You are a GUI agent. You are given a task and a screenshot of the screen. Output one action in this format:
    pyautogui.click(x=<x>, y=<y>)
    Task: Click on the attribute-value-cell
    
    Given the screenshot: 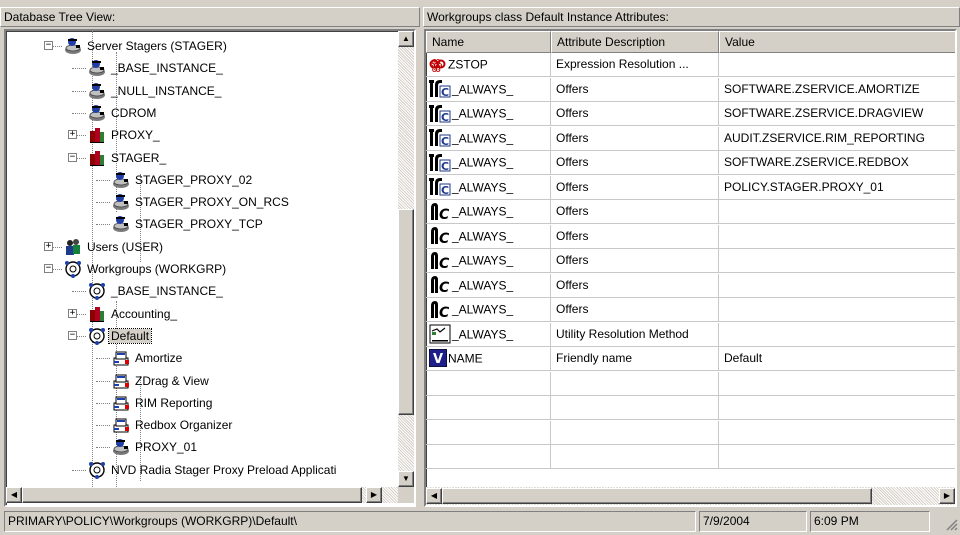 What is the action you would take?
    pyautogui.click(x=837, y=334)
    